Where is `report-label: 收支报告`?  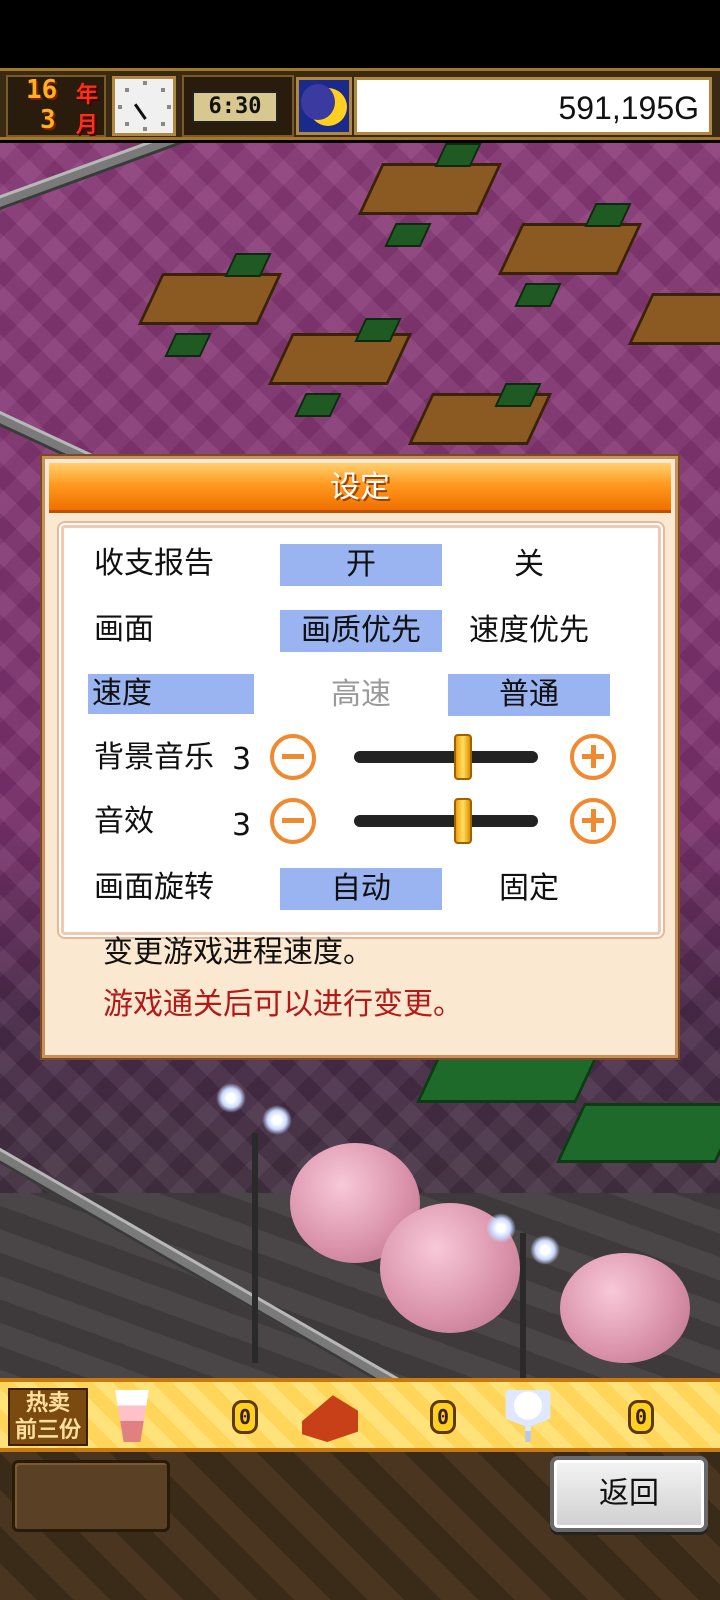 report-label: 收支报告 is located at coordinates (154, 563).